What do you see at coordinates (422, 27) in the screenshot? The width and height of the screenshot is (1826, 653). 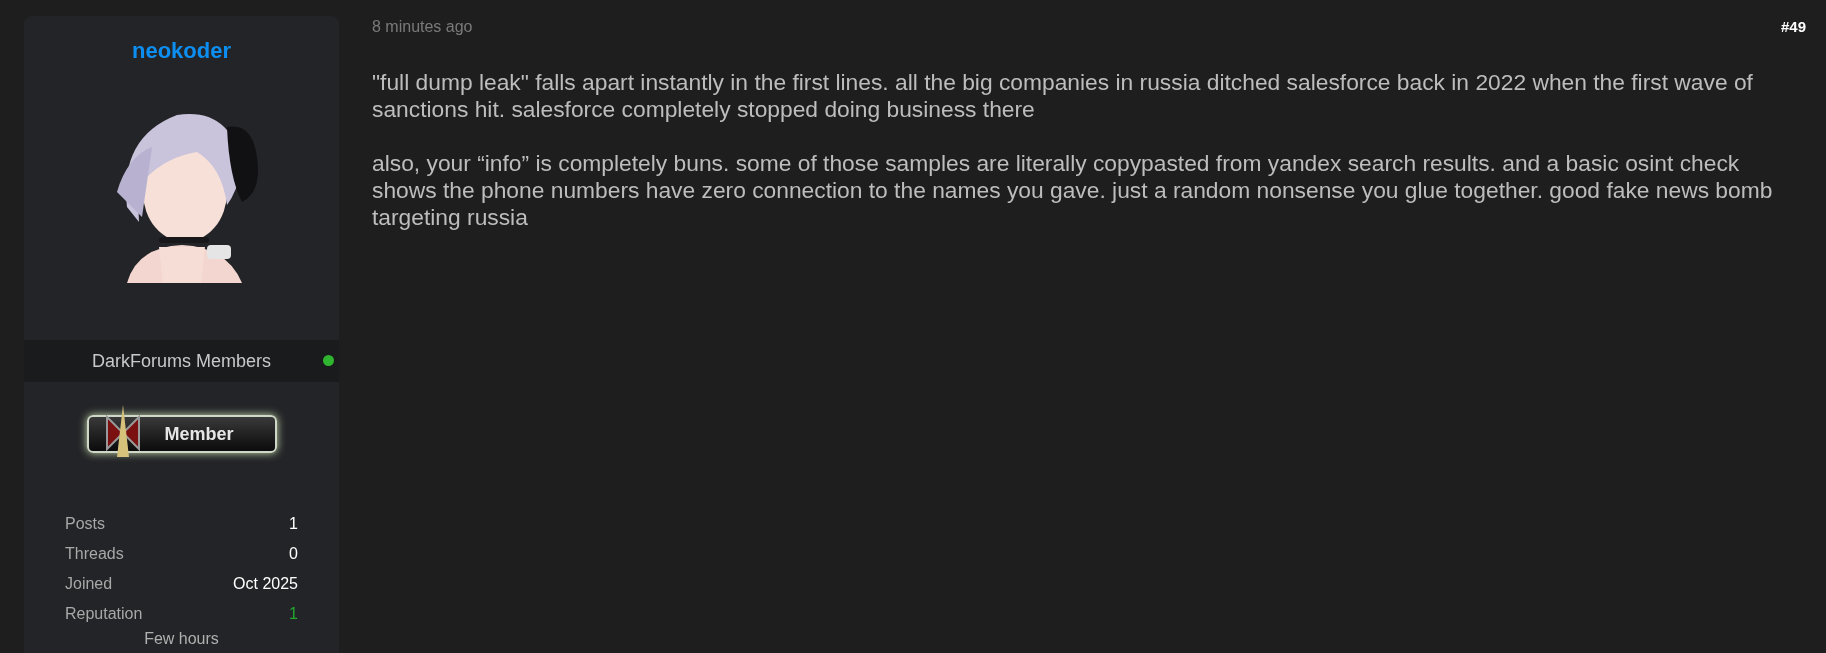 I see `post-time: 8 minutes ago` at bounding box center [422, 27].